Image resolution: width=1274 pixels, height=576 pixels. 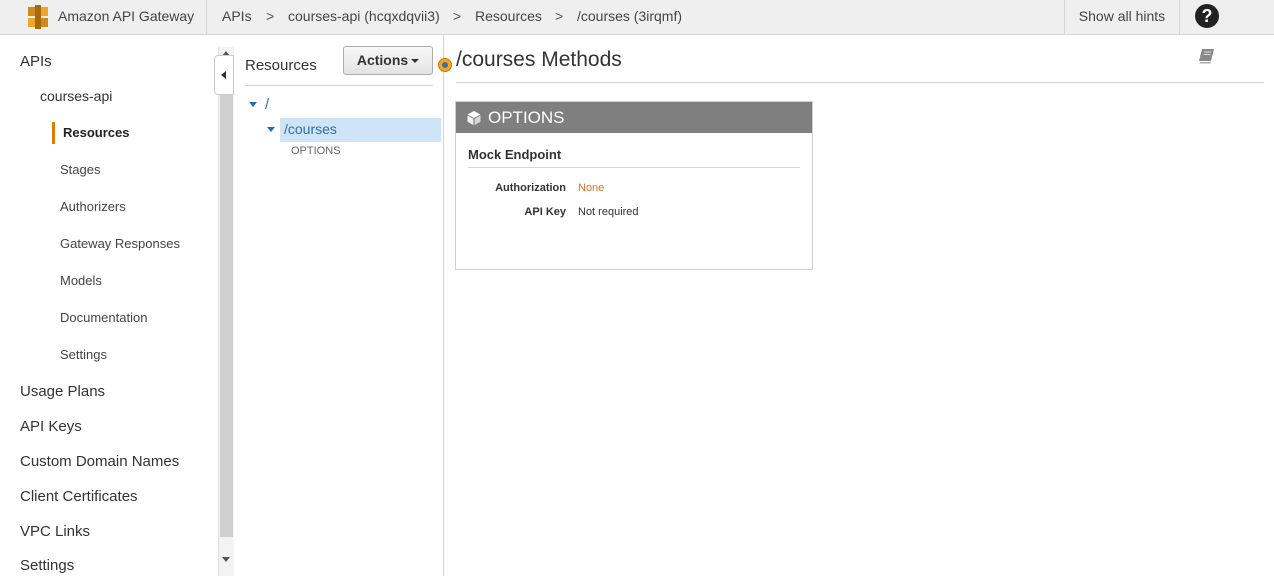 I want to click on nav-vpc-links: VPC Links, so click(x=55, y=531).